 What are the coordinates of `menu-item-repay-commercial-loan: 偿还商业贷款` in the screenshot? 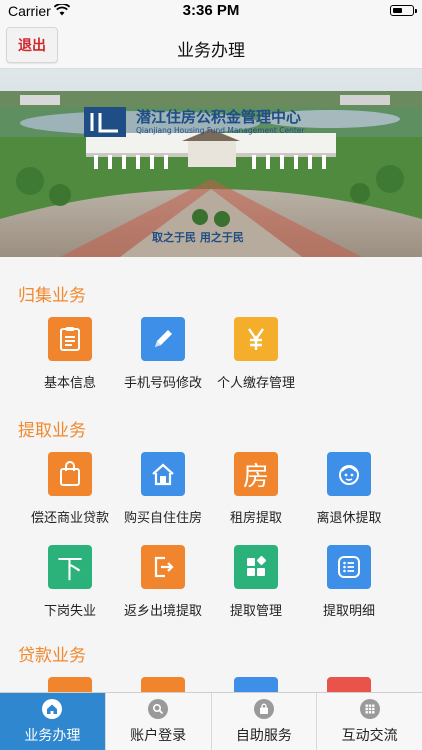 It's located at (70, 489).